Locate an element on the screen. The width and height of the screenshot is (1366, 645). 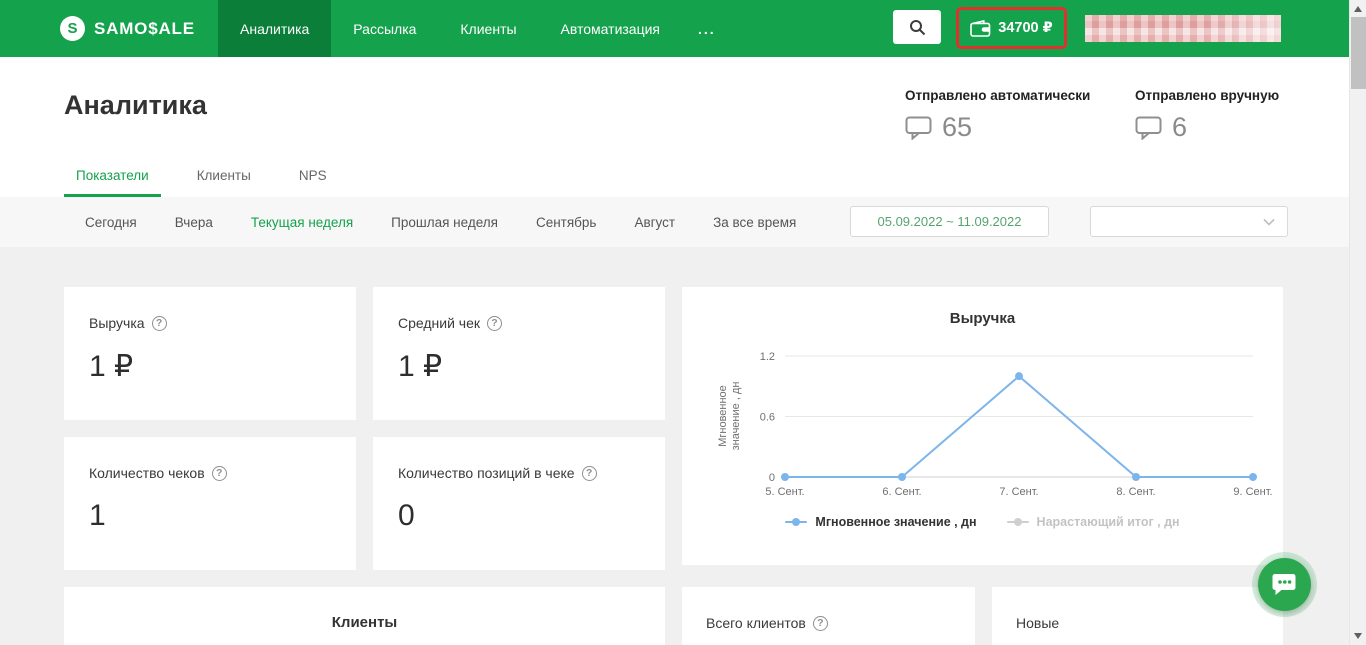
nav-item-analytics: Аналитика is located at coordinates (275, 28).